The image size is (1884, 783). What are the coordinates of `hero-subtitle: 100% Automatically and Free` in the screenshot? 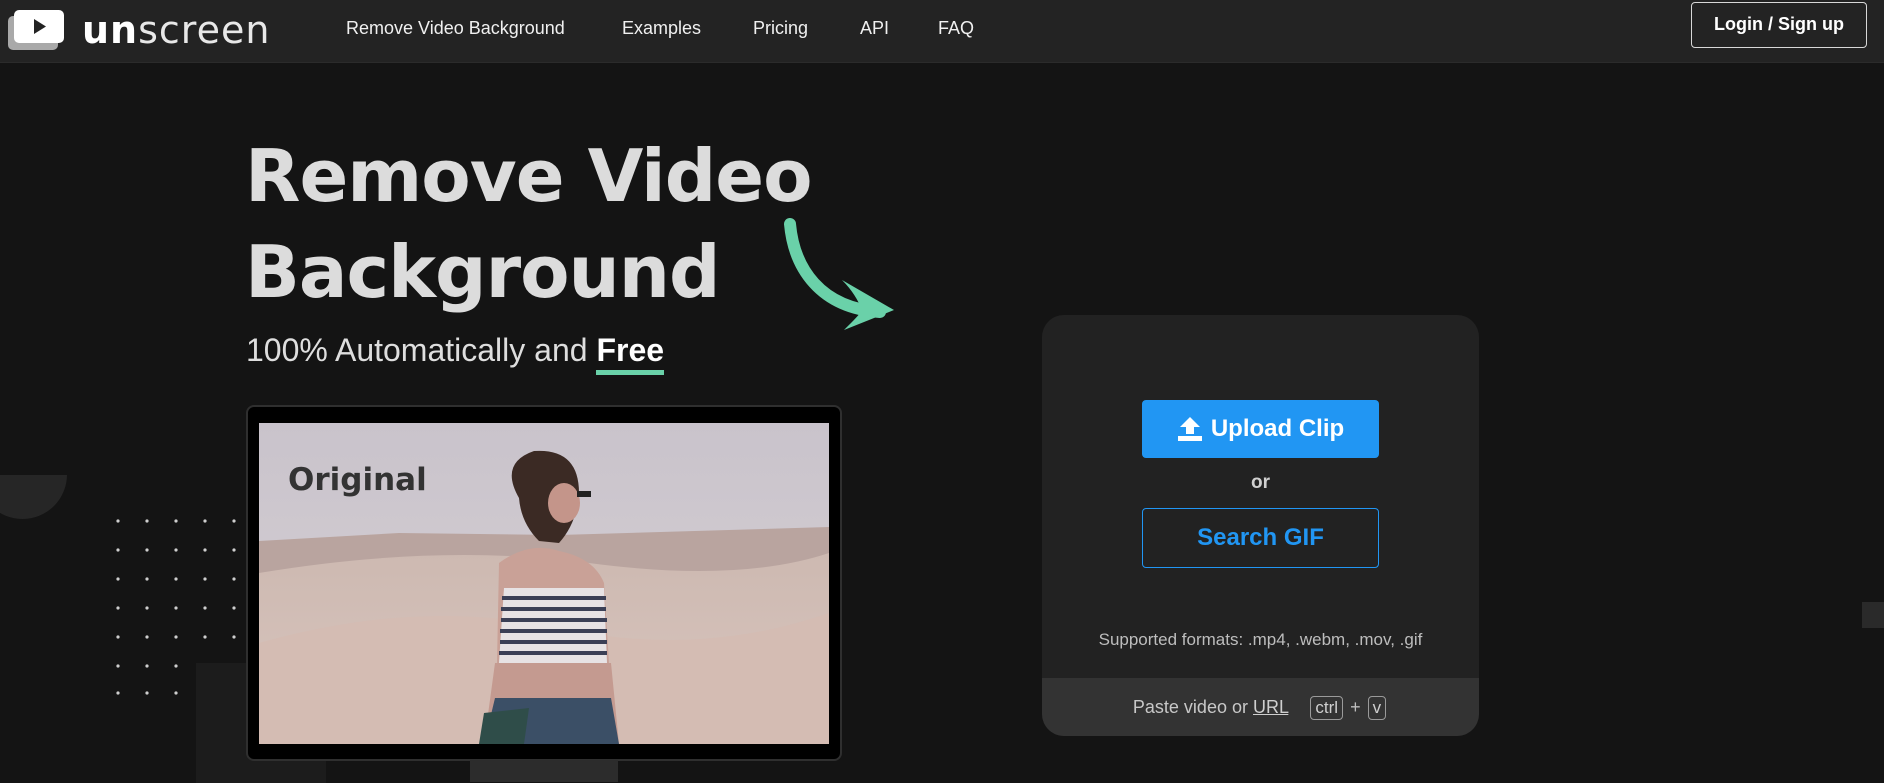 It's located at (455, 352).